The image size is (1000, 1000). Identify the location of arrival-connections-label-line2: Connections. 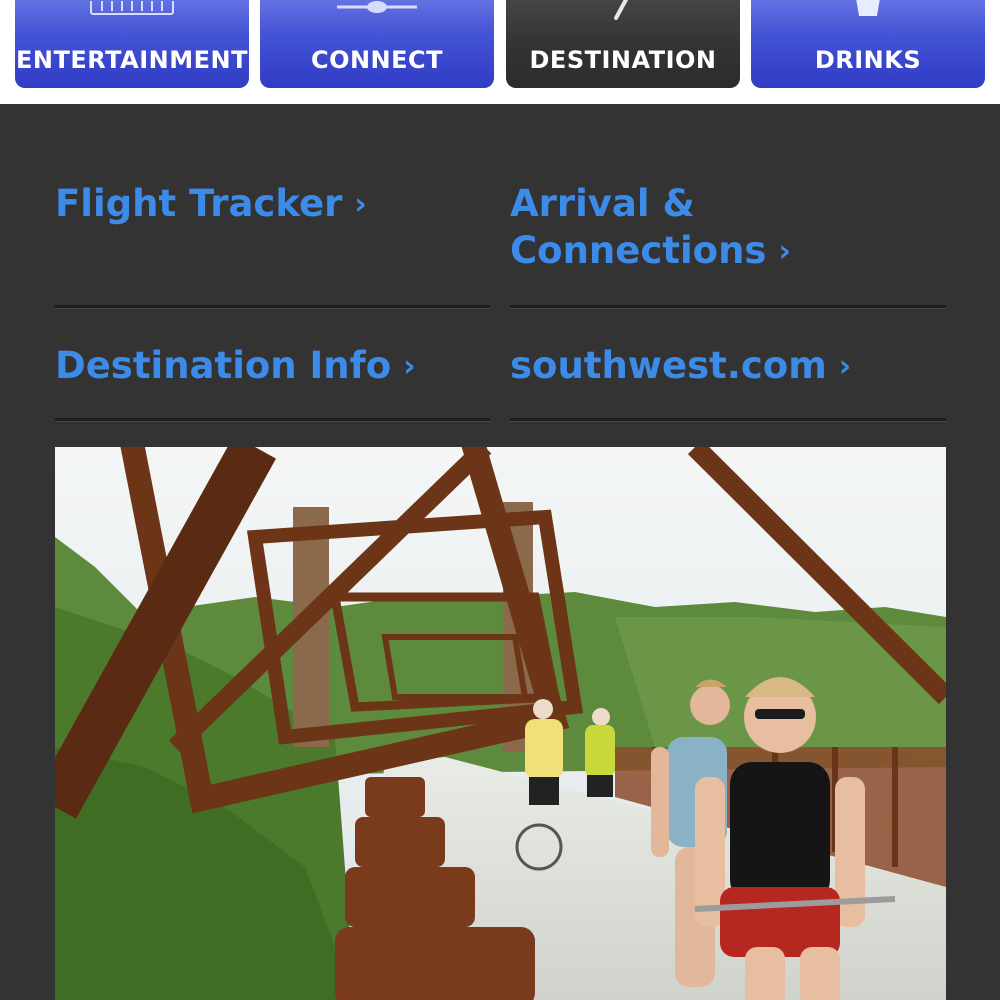
(638, 250).